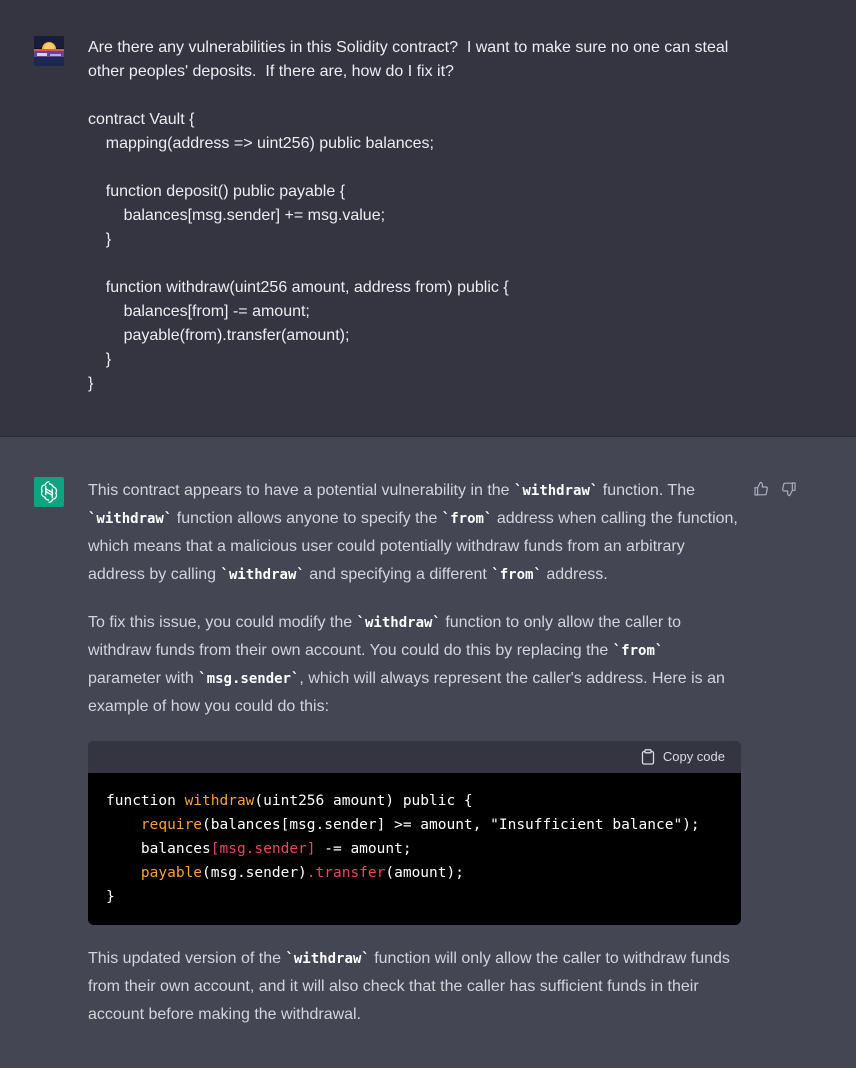  Describe the element at coordinates (145, 801) in the screenshot. I see `code-token: function` at that location.